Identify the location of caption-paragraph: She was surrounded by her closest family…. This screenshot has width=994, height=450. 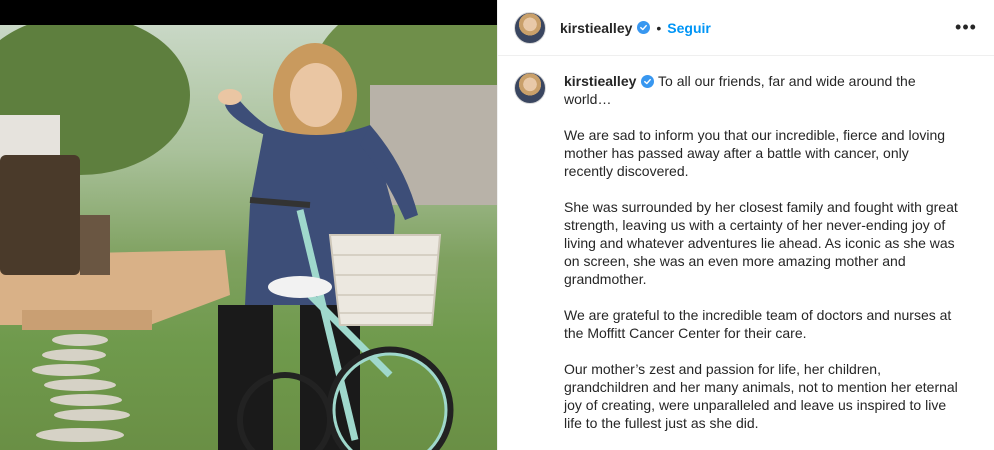
(761, 243).